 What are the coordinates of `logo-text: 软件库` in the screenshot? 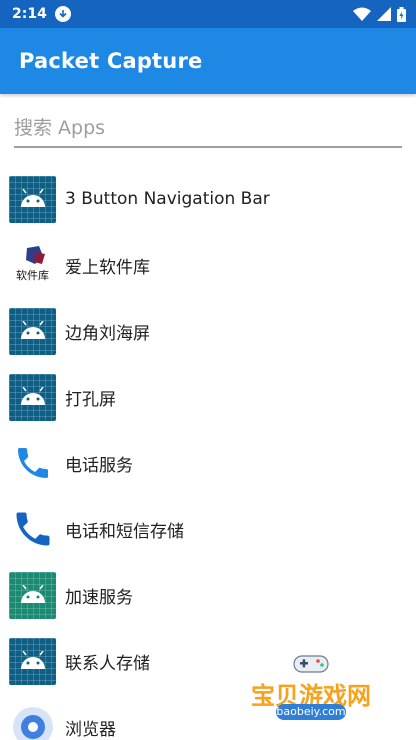 It's located at (32, 275).